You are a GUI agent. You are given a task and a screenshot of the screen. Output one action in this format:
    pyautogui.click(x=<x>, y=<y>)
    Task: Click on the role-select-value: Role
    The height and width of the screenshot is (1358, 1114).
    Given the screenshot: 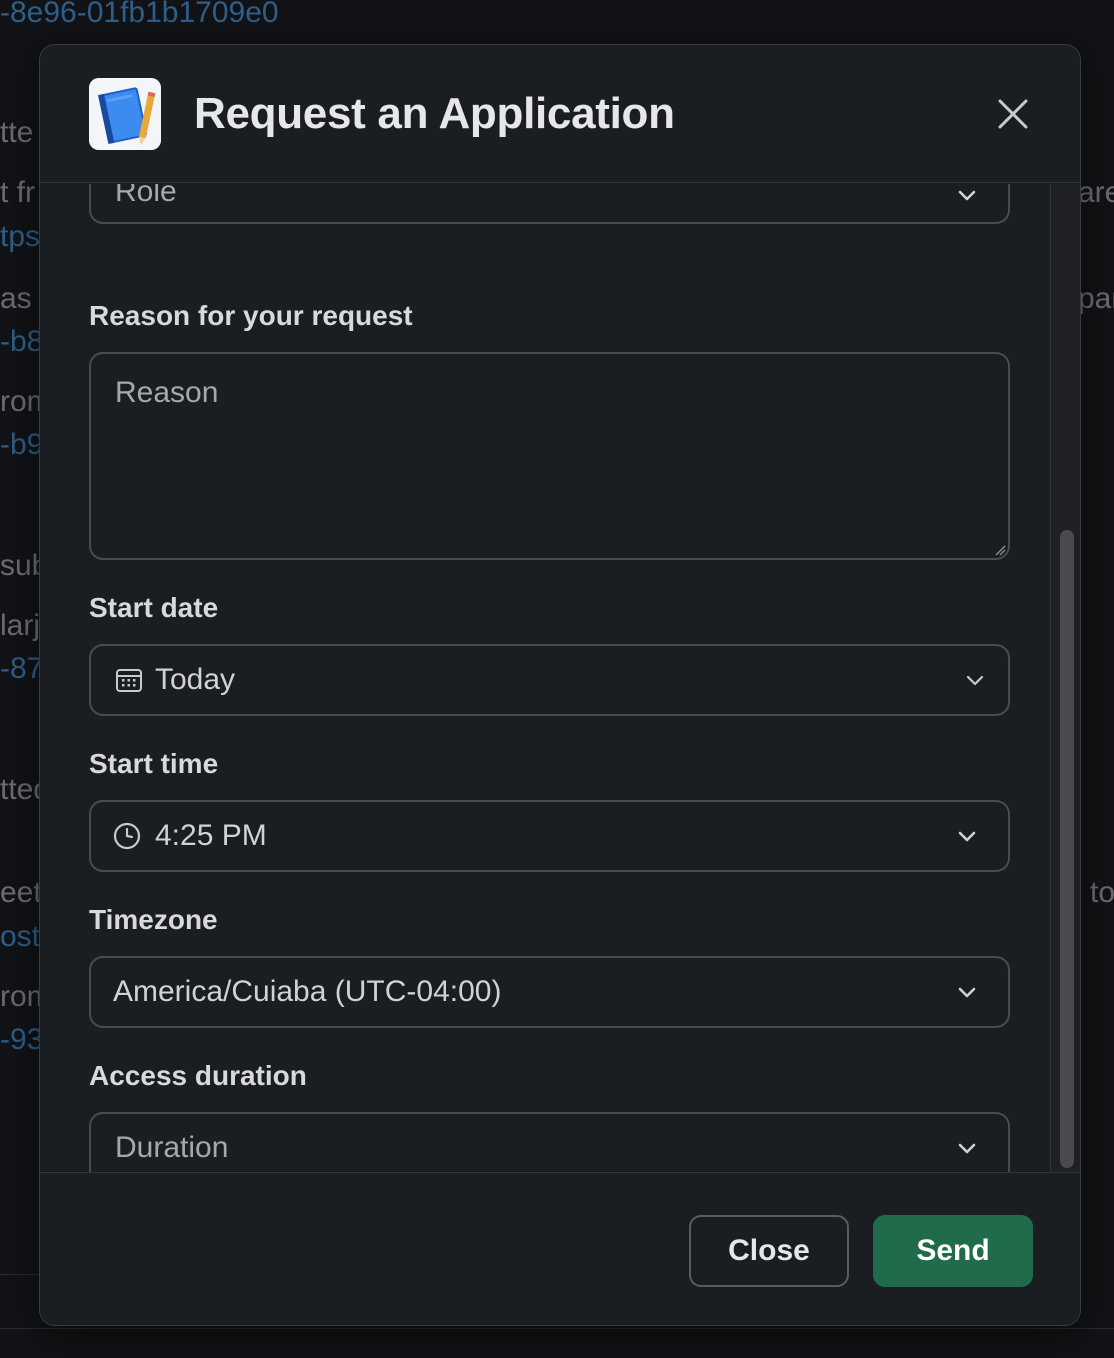 What is the action you would take?
    pyautogui.click(x=146, y=196)
    